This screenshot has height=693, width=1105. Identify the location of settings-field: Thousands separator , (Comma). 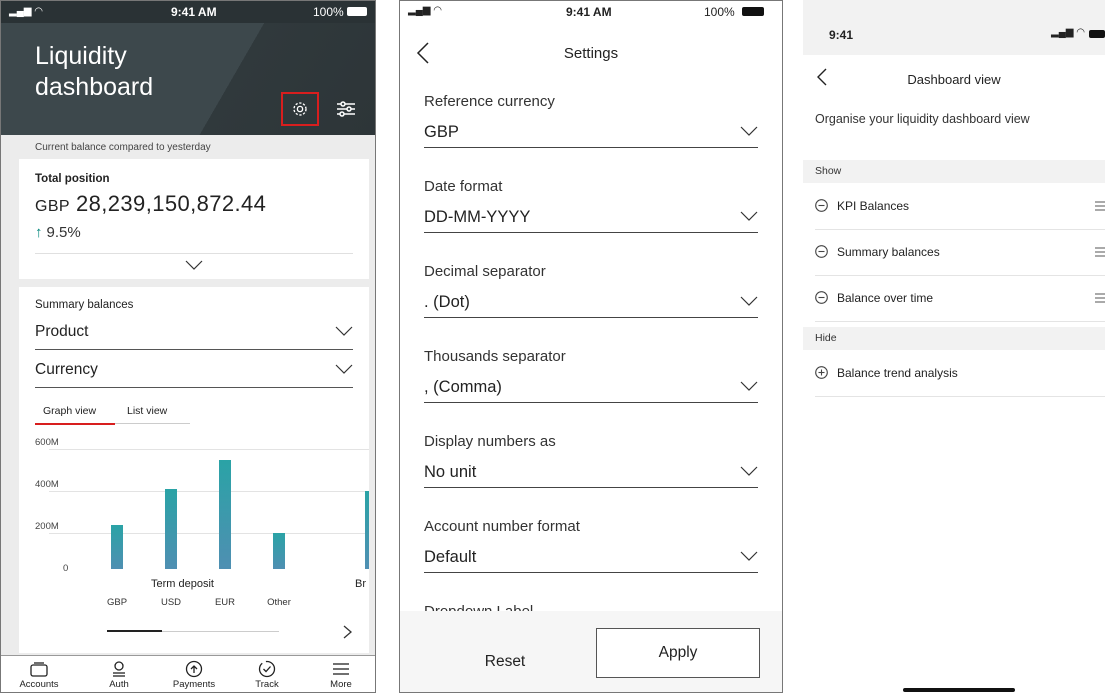
(591, 375).